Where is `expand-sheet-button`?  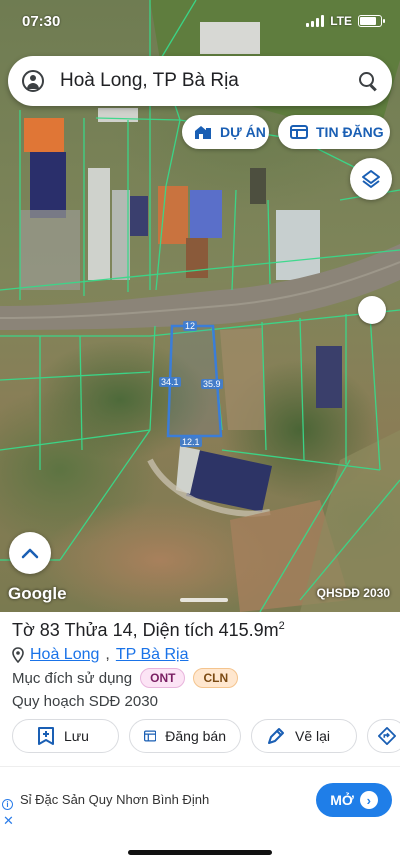 expand-sheet-button is located at coordinates (30, 553).